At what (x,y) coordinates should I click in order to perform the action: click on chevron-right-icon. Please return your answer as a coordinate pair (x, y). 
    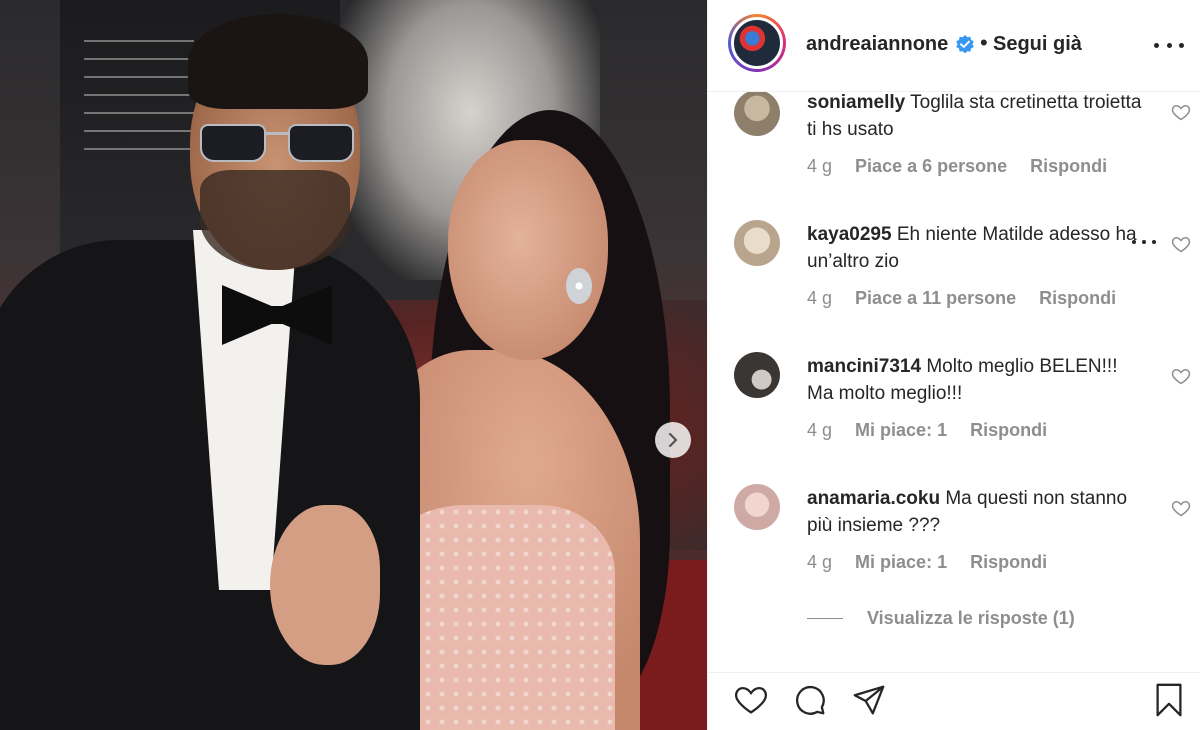
    Looking at the image, I should click on (673, 440).